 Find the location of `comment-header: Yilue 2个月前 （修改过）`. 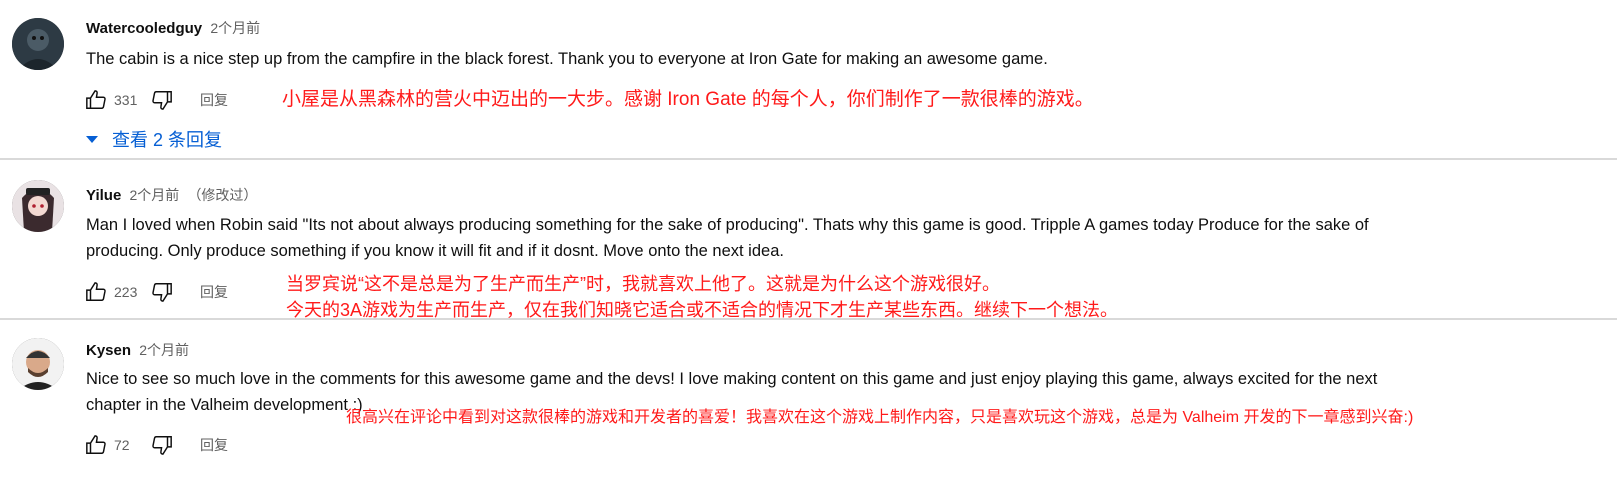

comment-header: Yilue 2个月前 （修改过） is located at coordinates (171, 195).